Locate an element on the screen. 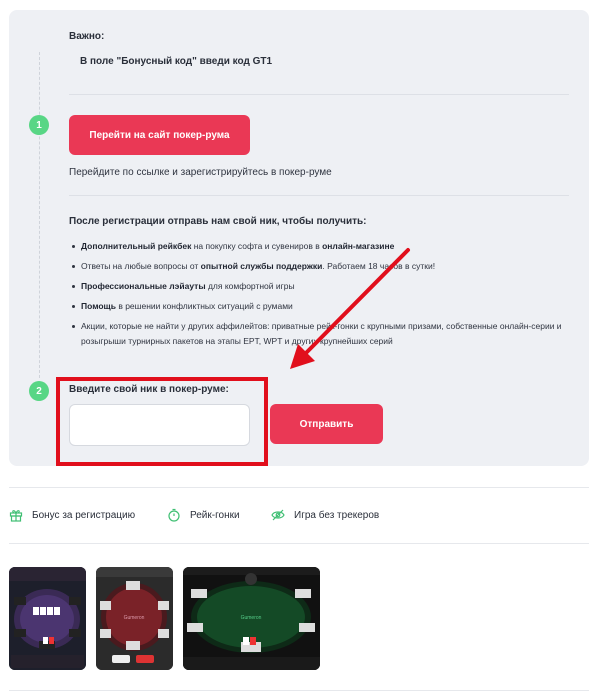 Image resolution: width=601 pixels, height=697 pixels. feature-rake-race: Рейк-гонки is located at coordinates (203, 515).